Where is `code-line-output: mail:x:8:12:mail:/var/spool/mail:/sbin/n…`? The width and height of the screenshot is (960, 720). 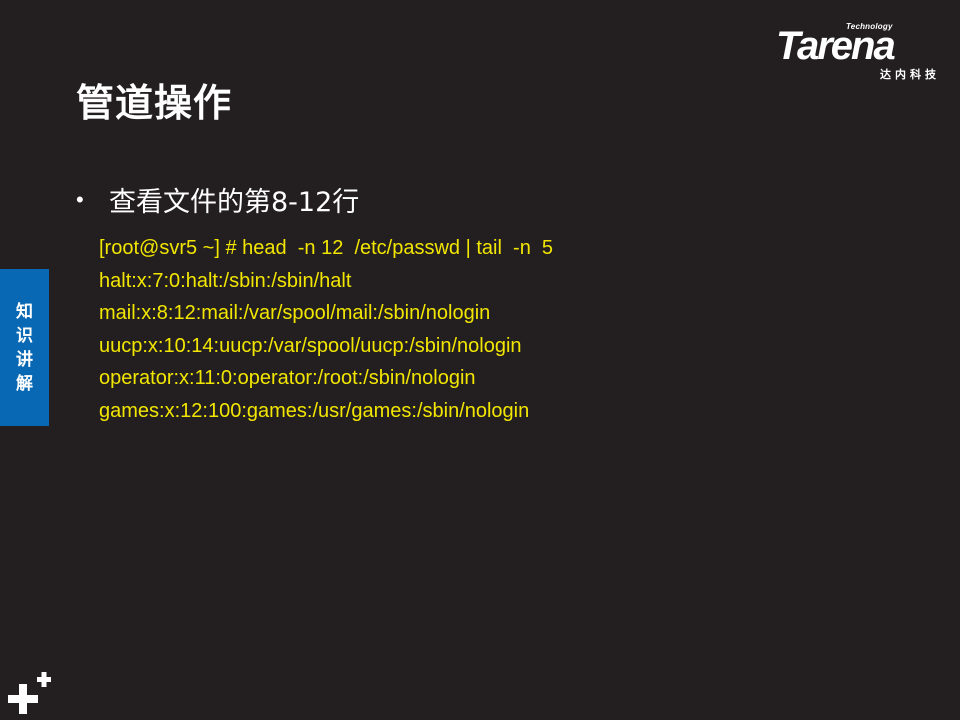
code-line-output: mail:x:8:12:mail:/var/spool/mail:/sbin/n… is located at coordinates (295, 313).